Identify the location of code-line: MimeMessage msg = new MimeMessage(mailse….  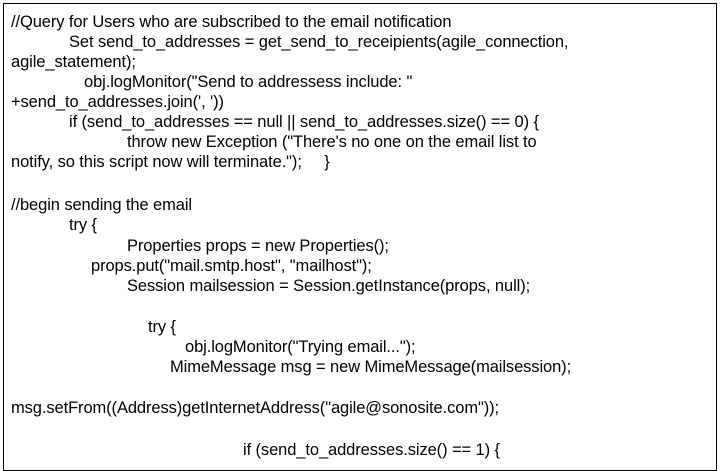
(371, 367).